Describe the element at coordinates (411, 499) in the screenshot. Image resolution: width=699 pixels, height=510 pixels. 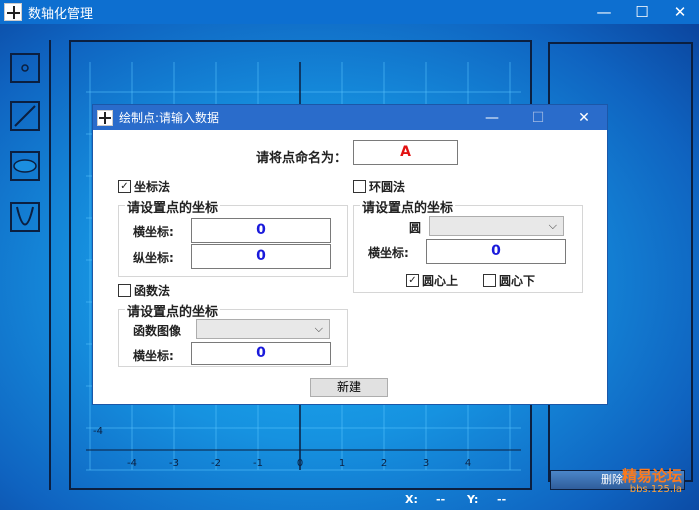
I see `status-x-label: X:` at that location.